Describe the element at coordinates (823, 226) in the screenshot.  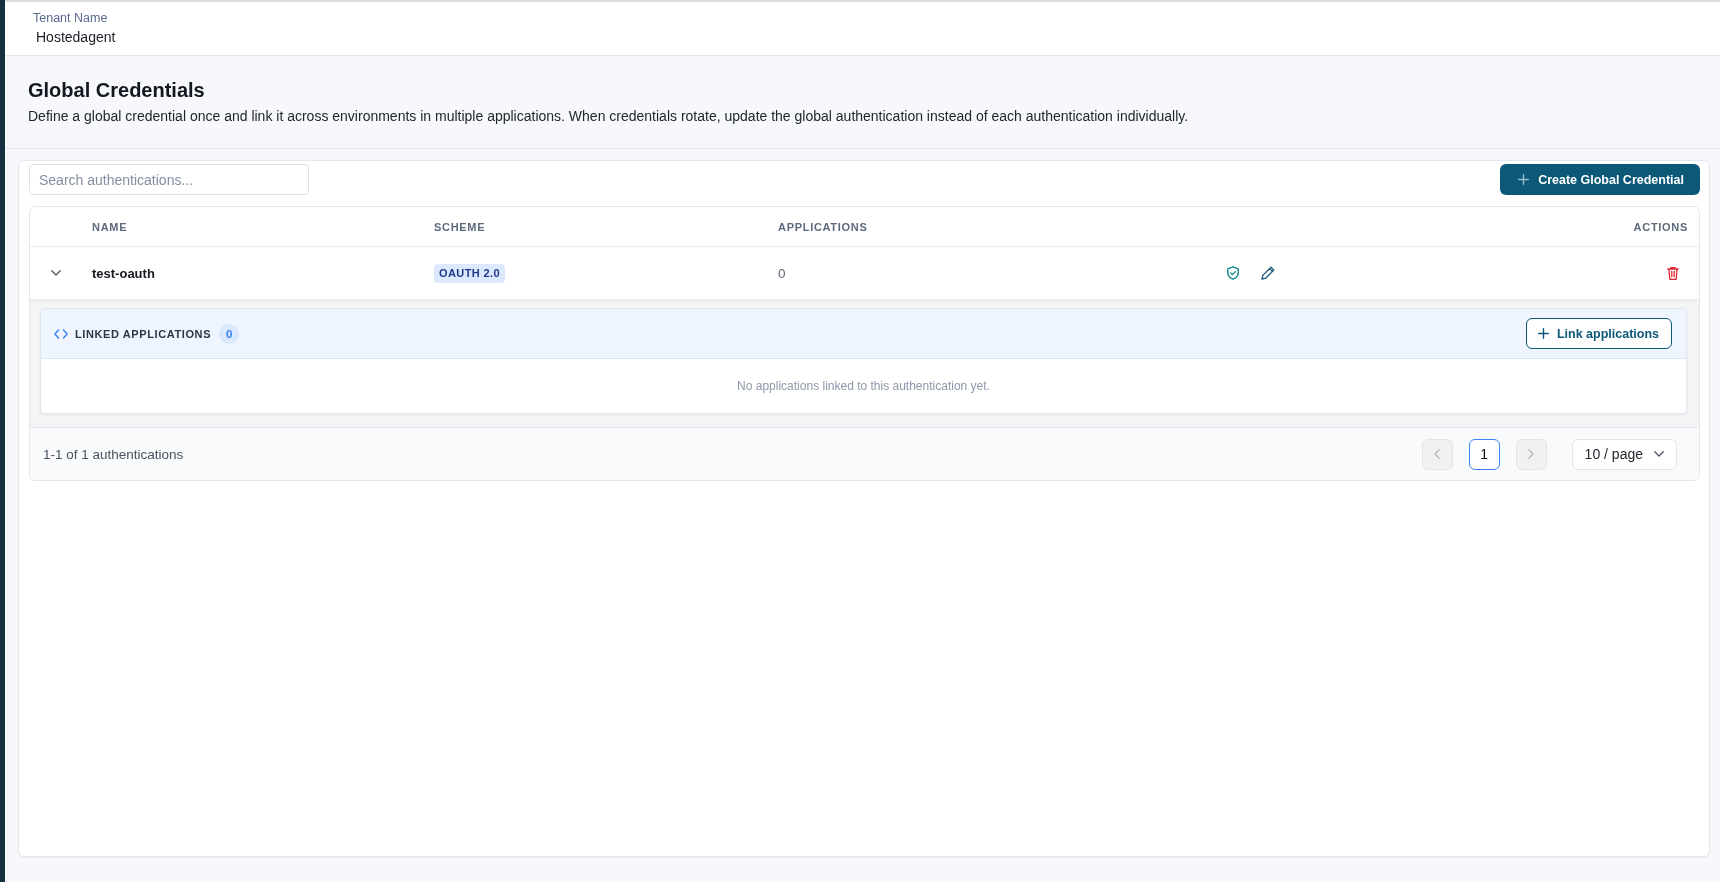
I see `column-header: APPLICATIONS` at that location.